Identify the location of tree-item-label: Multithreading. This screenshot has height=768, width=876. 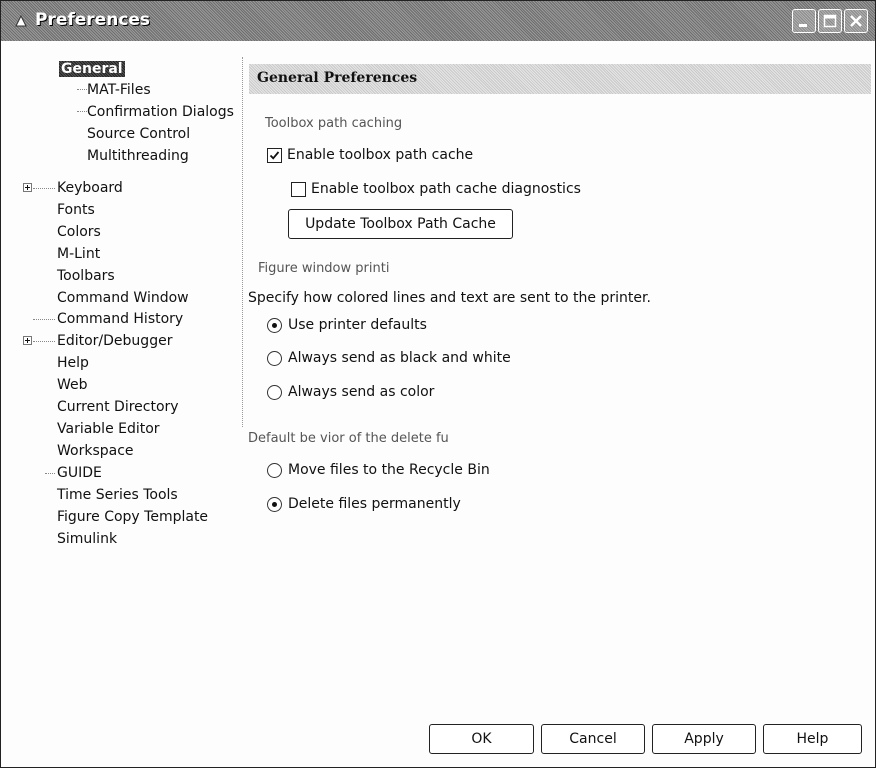
(138, 156).